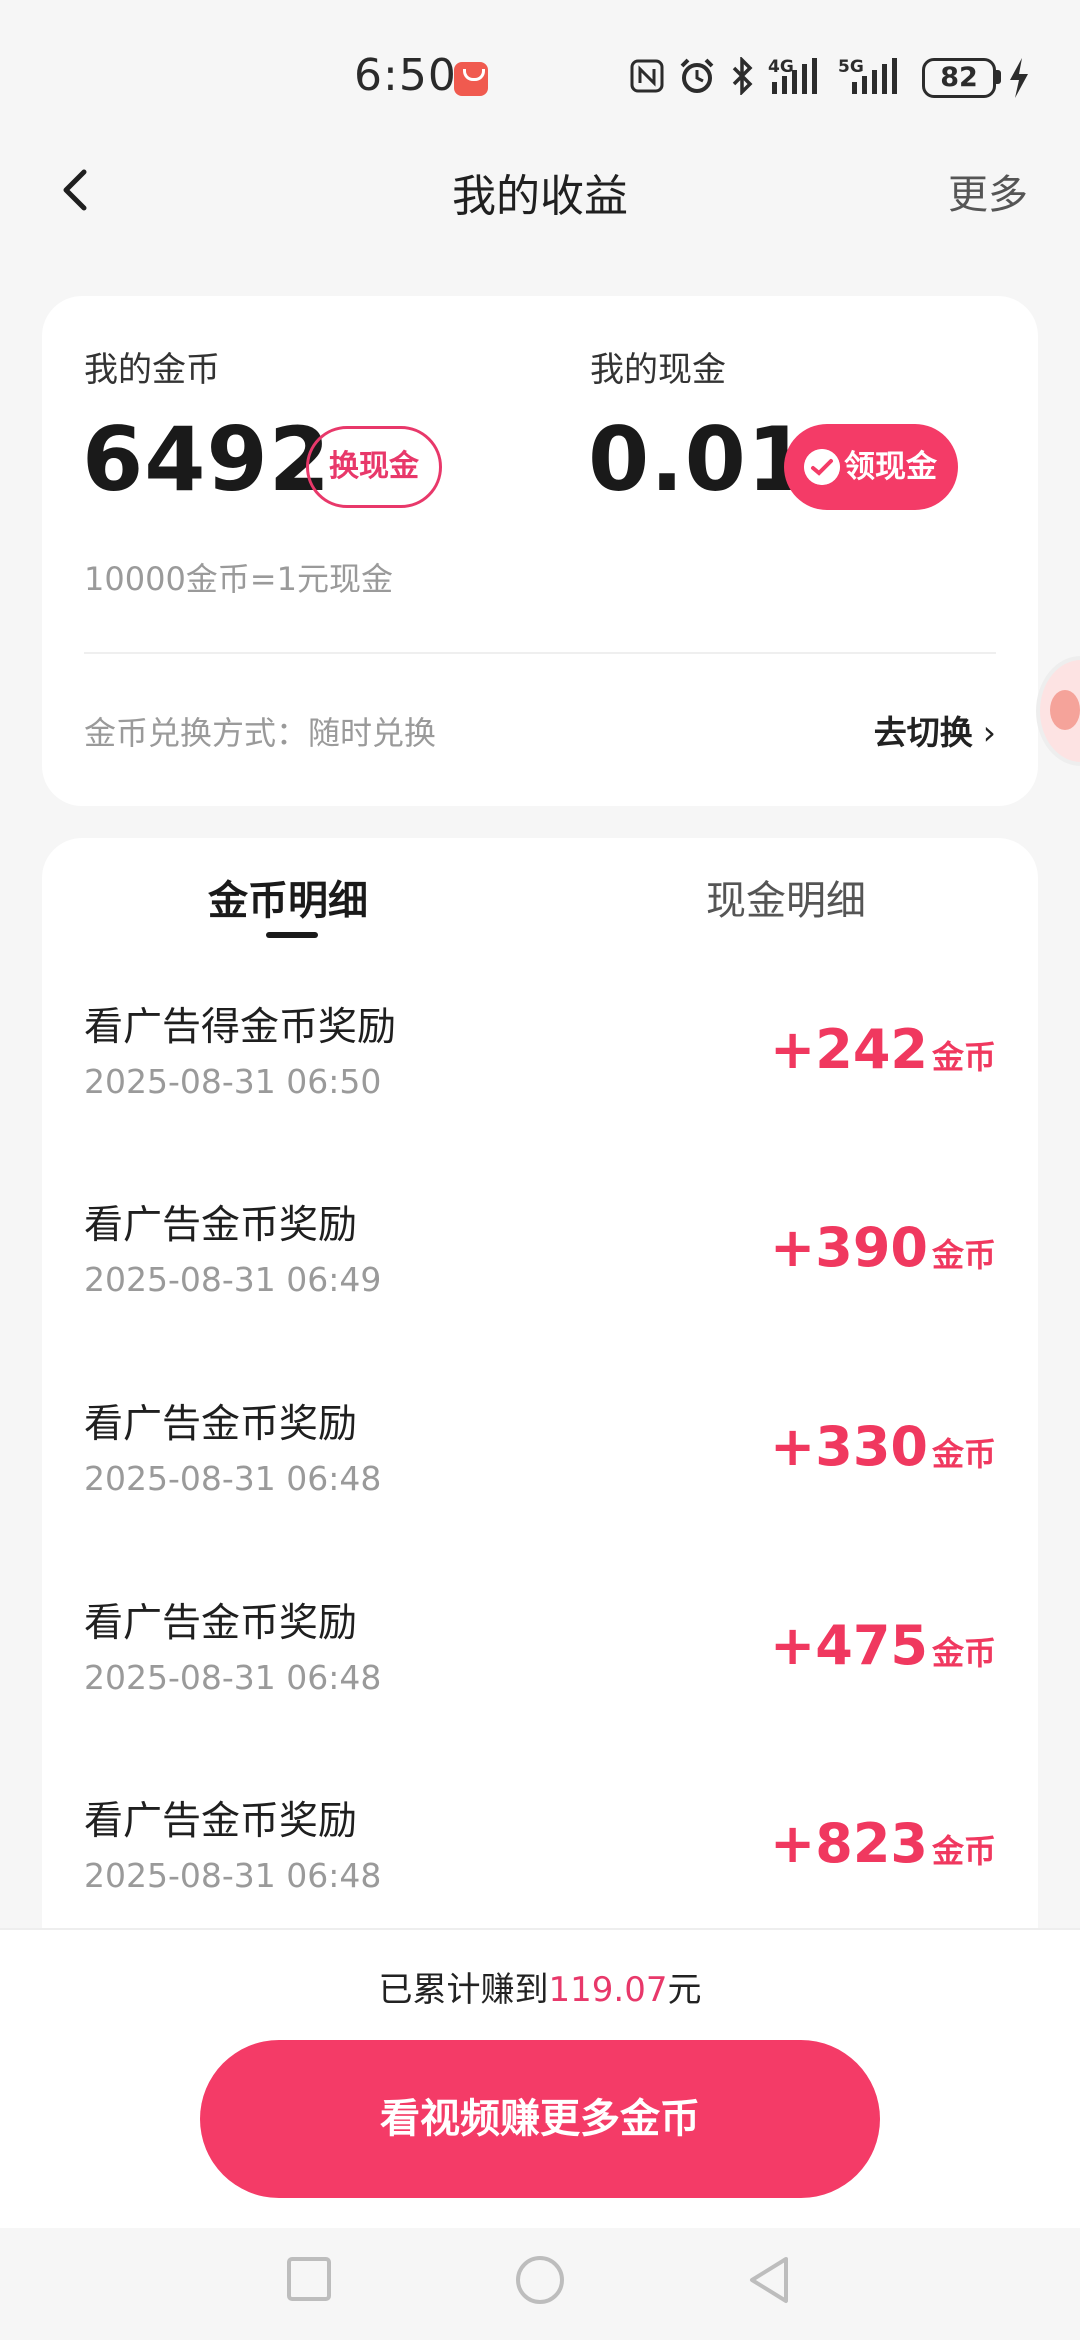  I want to click on cash-label: 我的现金, so click(658, 370).